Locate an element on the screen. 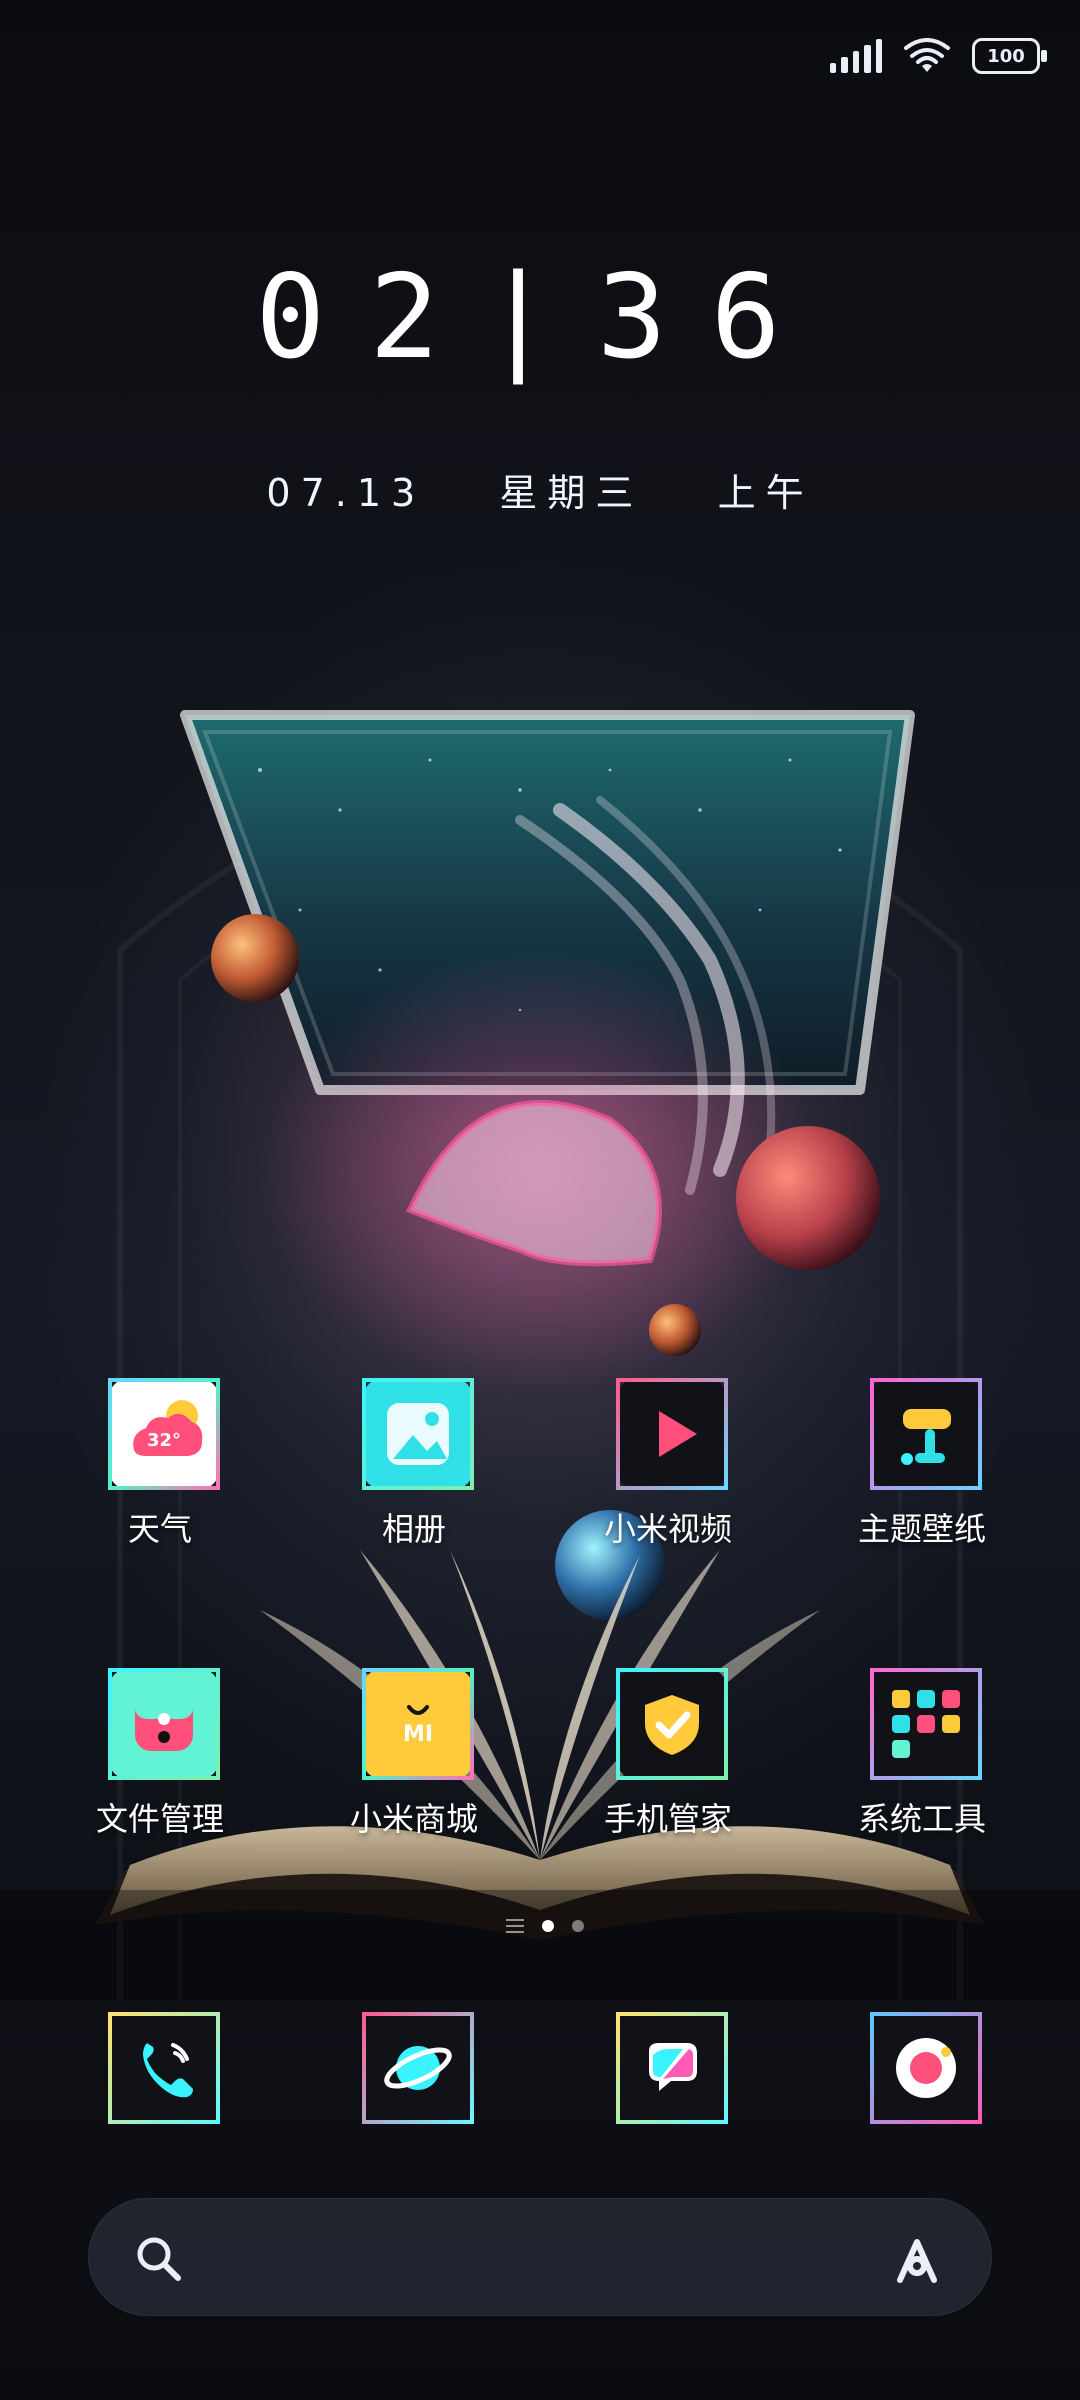 This screenshot has width=1080, height=2400. app-gallery: 相册 is located at coordinates (414, 1478).